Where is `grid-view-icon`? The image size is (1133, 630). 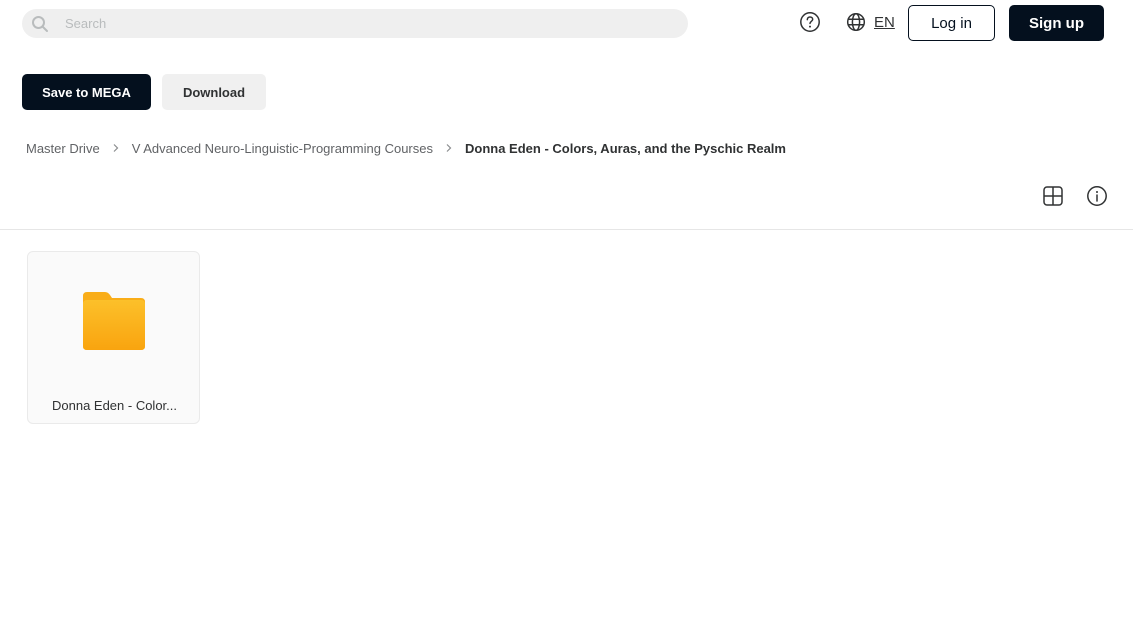 grid-view-icon is located at coordinates (1053, 196).